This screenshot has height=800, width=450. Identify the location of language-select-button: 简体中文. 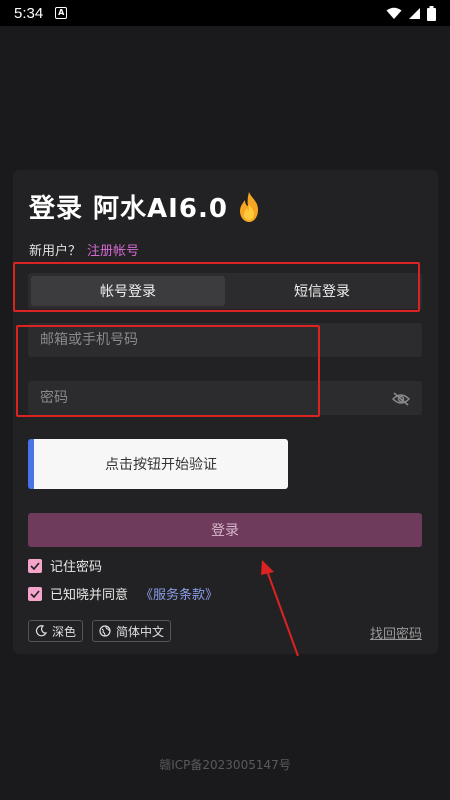
(132, 631).